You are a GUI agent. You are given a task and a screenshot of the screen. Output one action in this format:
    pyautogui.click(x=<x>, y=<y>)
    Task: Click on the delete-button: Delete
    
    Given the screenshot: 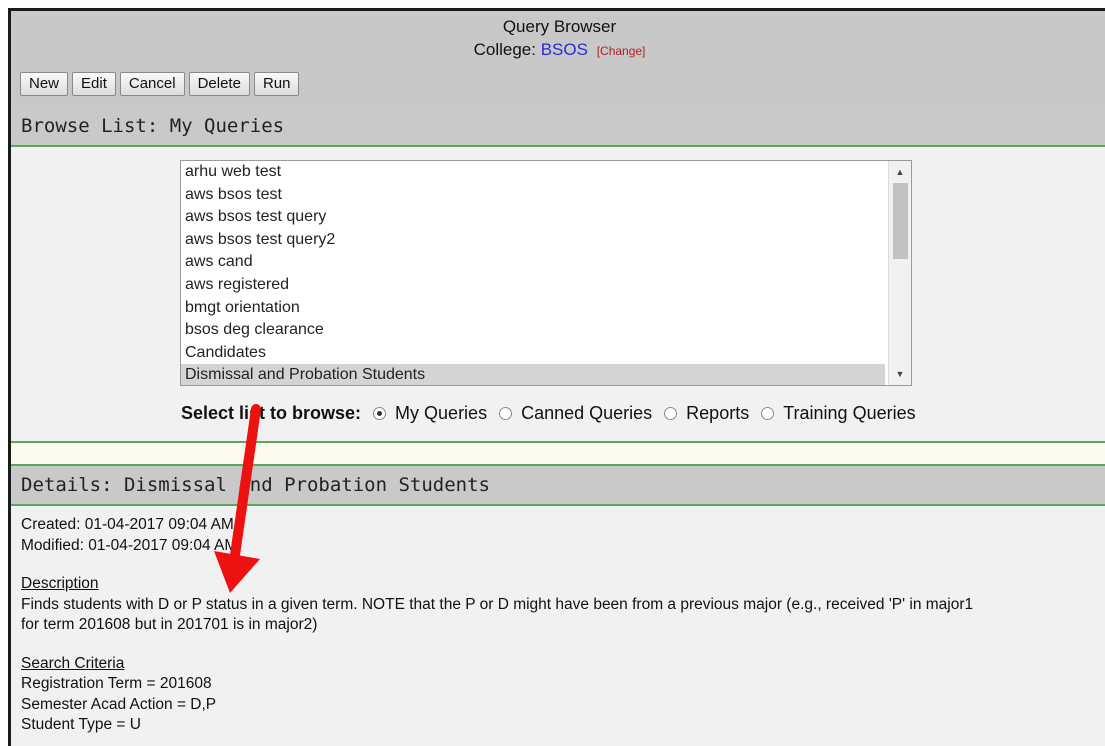 What is the action you would take?
    pyautogui.click(x=219, y=84)
    